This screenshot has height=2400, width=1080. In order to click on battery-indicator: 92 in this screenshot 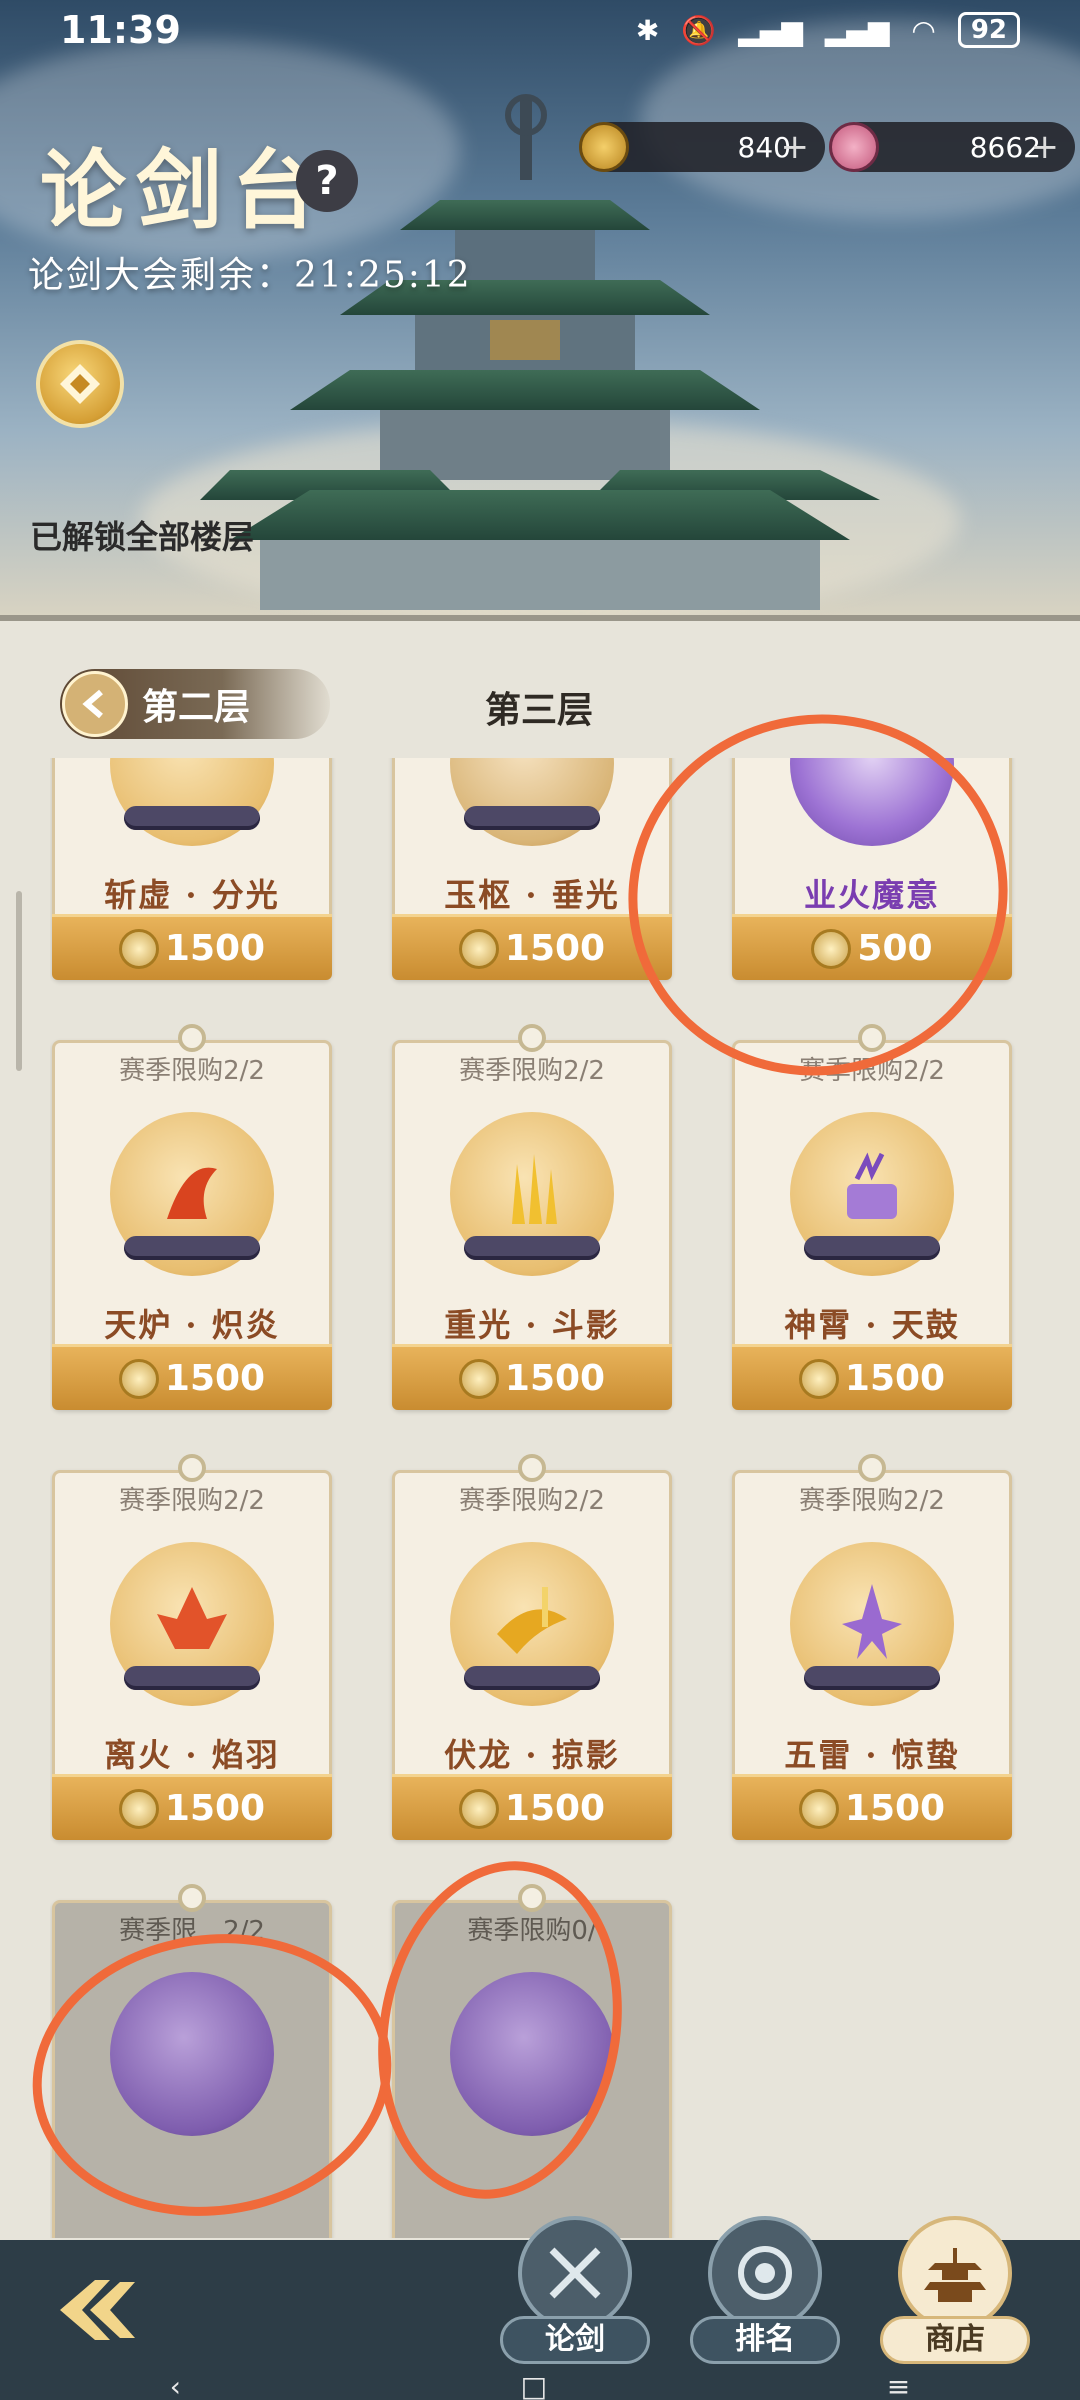, I will do `click(988, 30)`.